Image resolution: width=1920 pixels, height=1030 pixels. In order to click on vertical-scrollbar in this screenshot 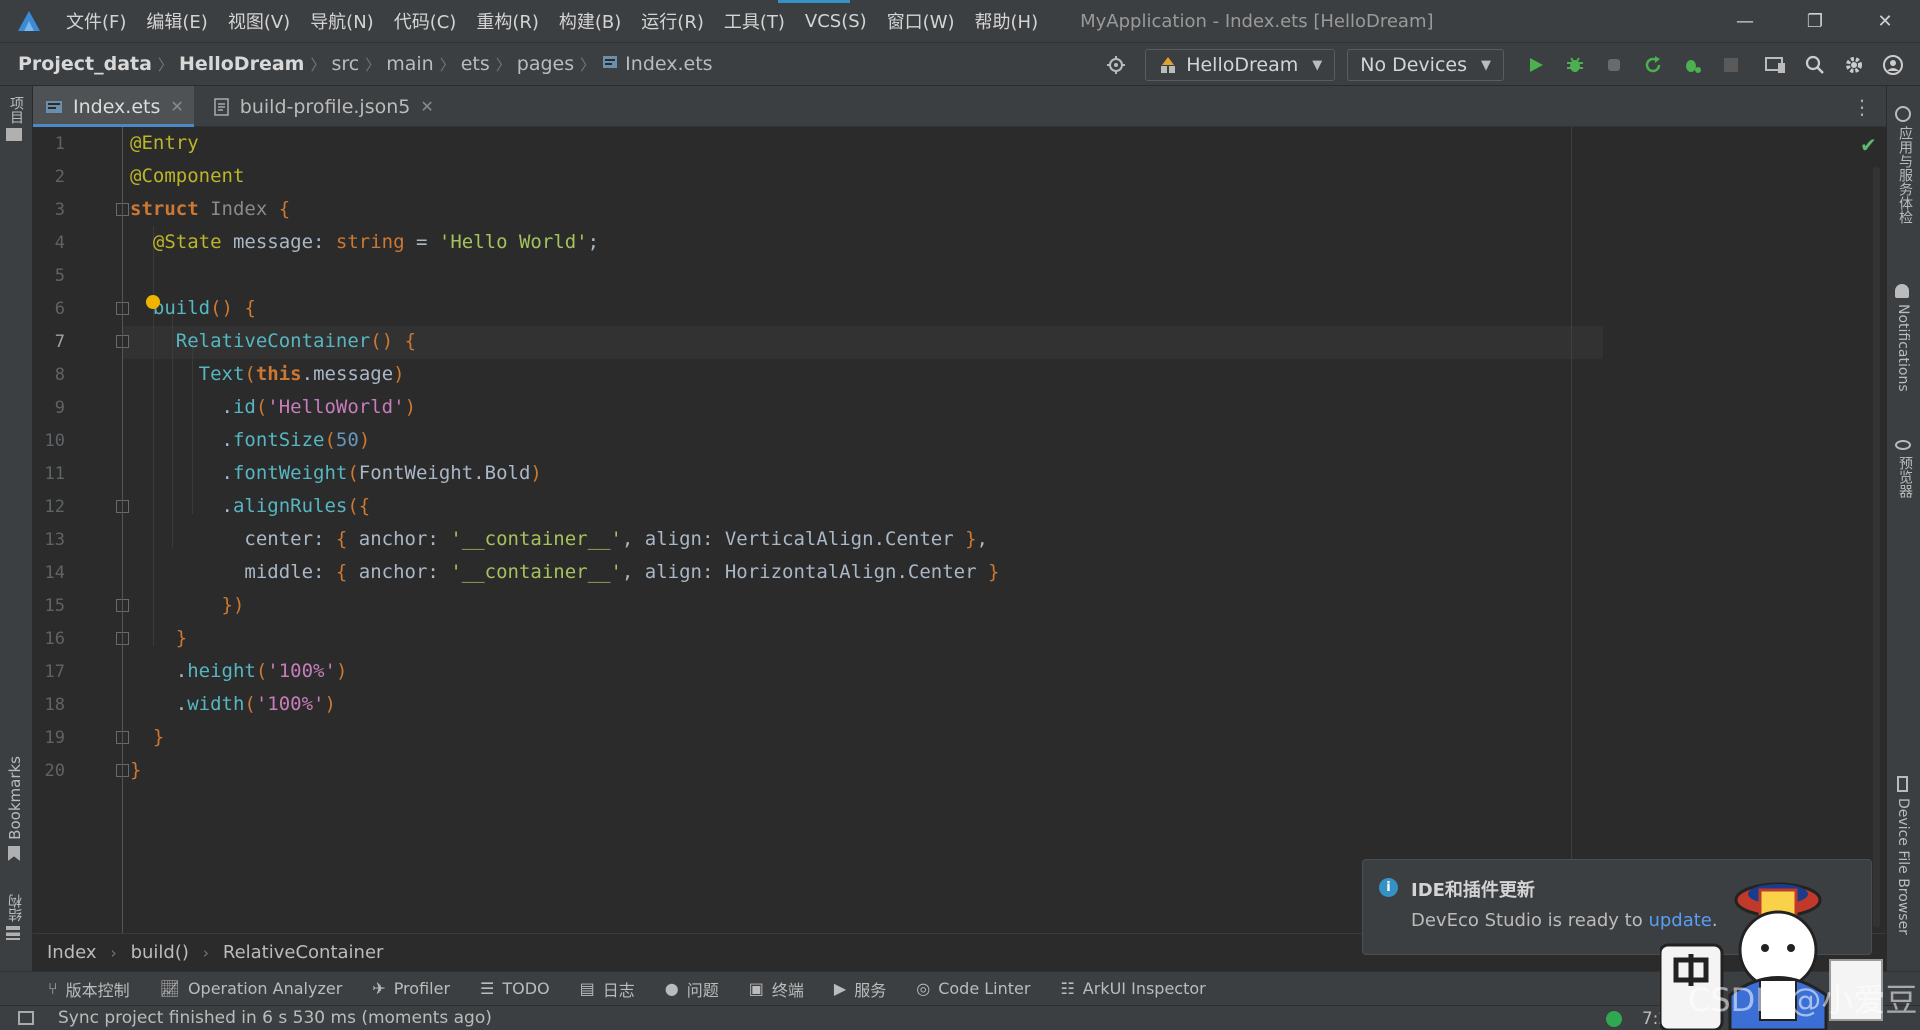, I will do `click(1876, 547)`.